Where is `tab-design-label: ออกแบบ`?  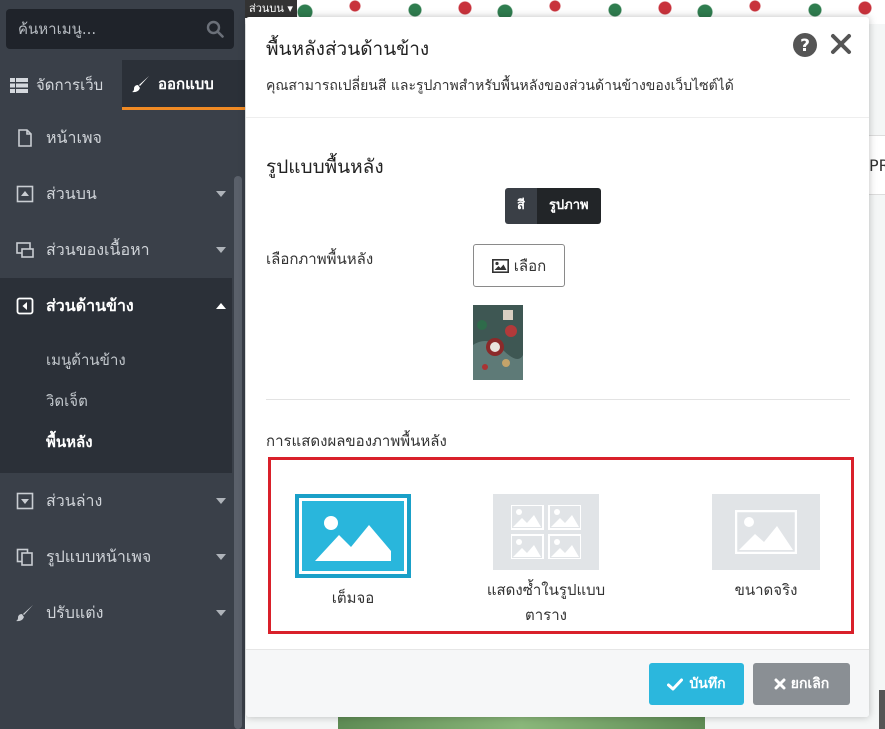 tab-design-label: ออกแบบ is located at coordinates (186, 83).